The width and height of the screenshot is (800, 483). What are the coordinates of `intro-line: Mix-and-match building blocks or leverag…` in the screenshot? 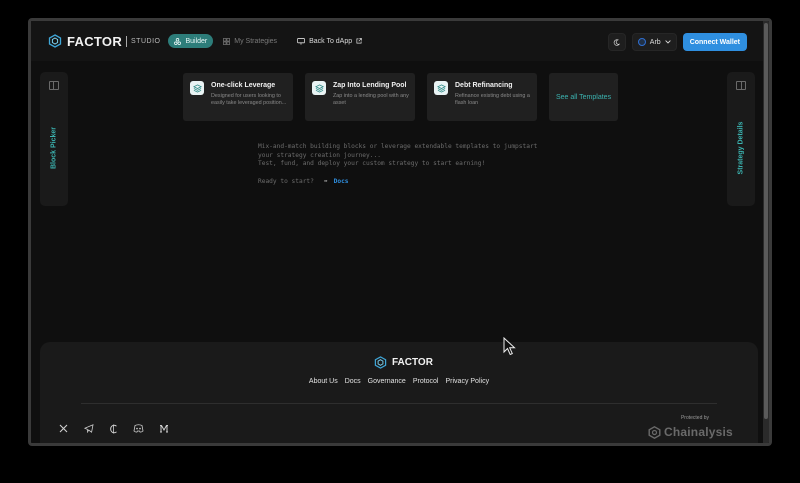 It's located at (398, 146).